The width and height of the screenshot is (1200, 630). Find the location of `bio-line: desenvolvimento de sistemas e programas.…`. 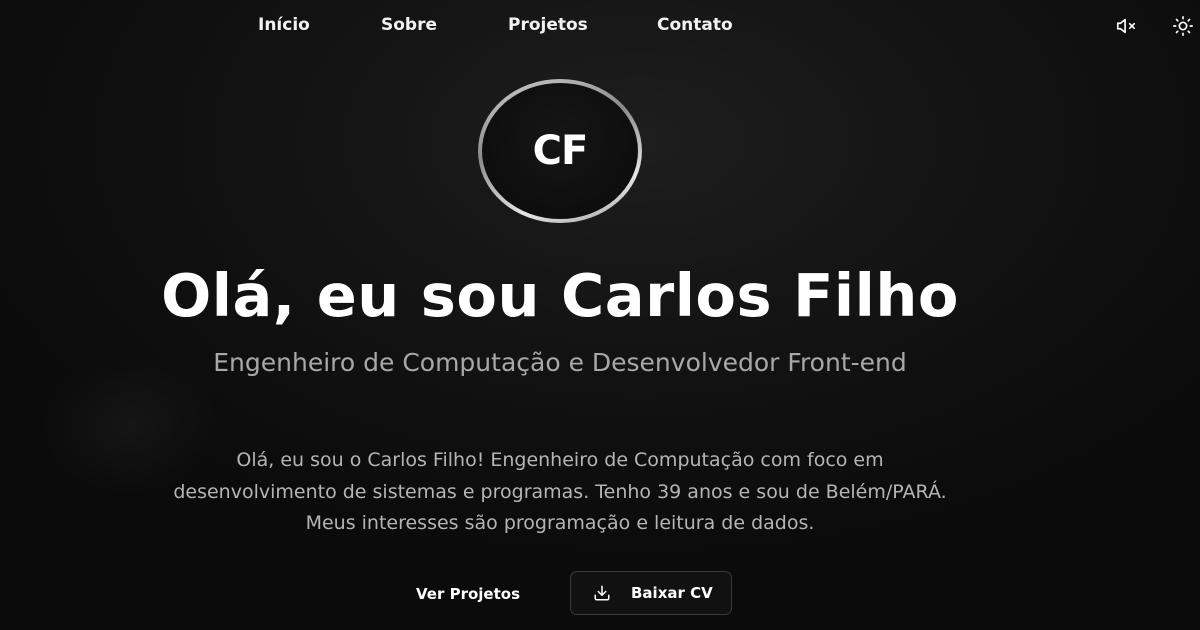

bio-line: desenvolvimento de sistemas e programas.… is located at coordinates (560, 491).